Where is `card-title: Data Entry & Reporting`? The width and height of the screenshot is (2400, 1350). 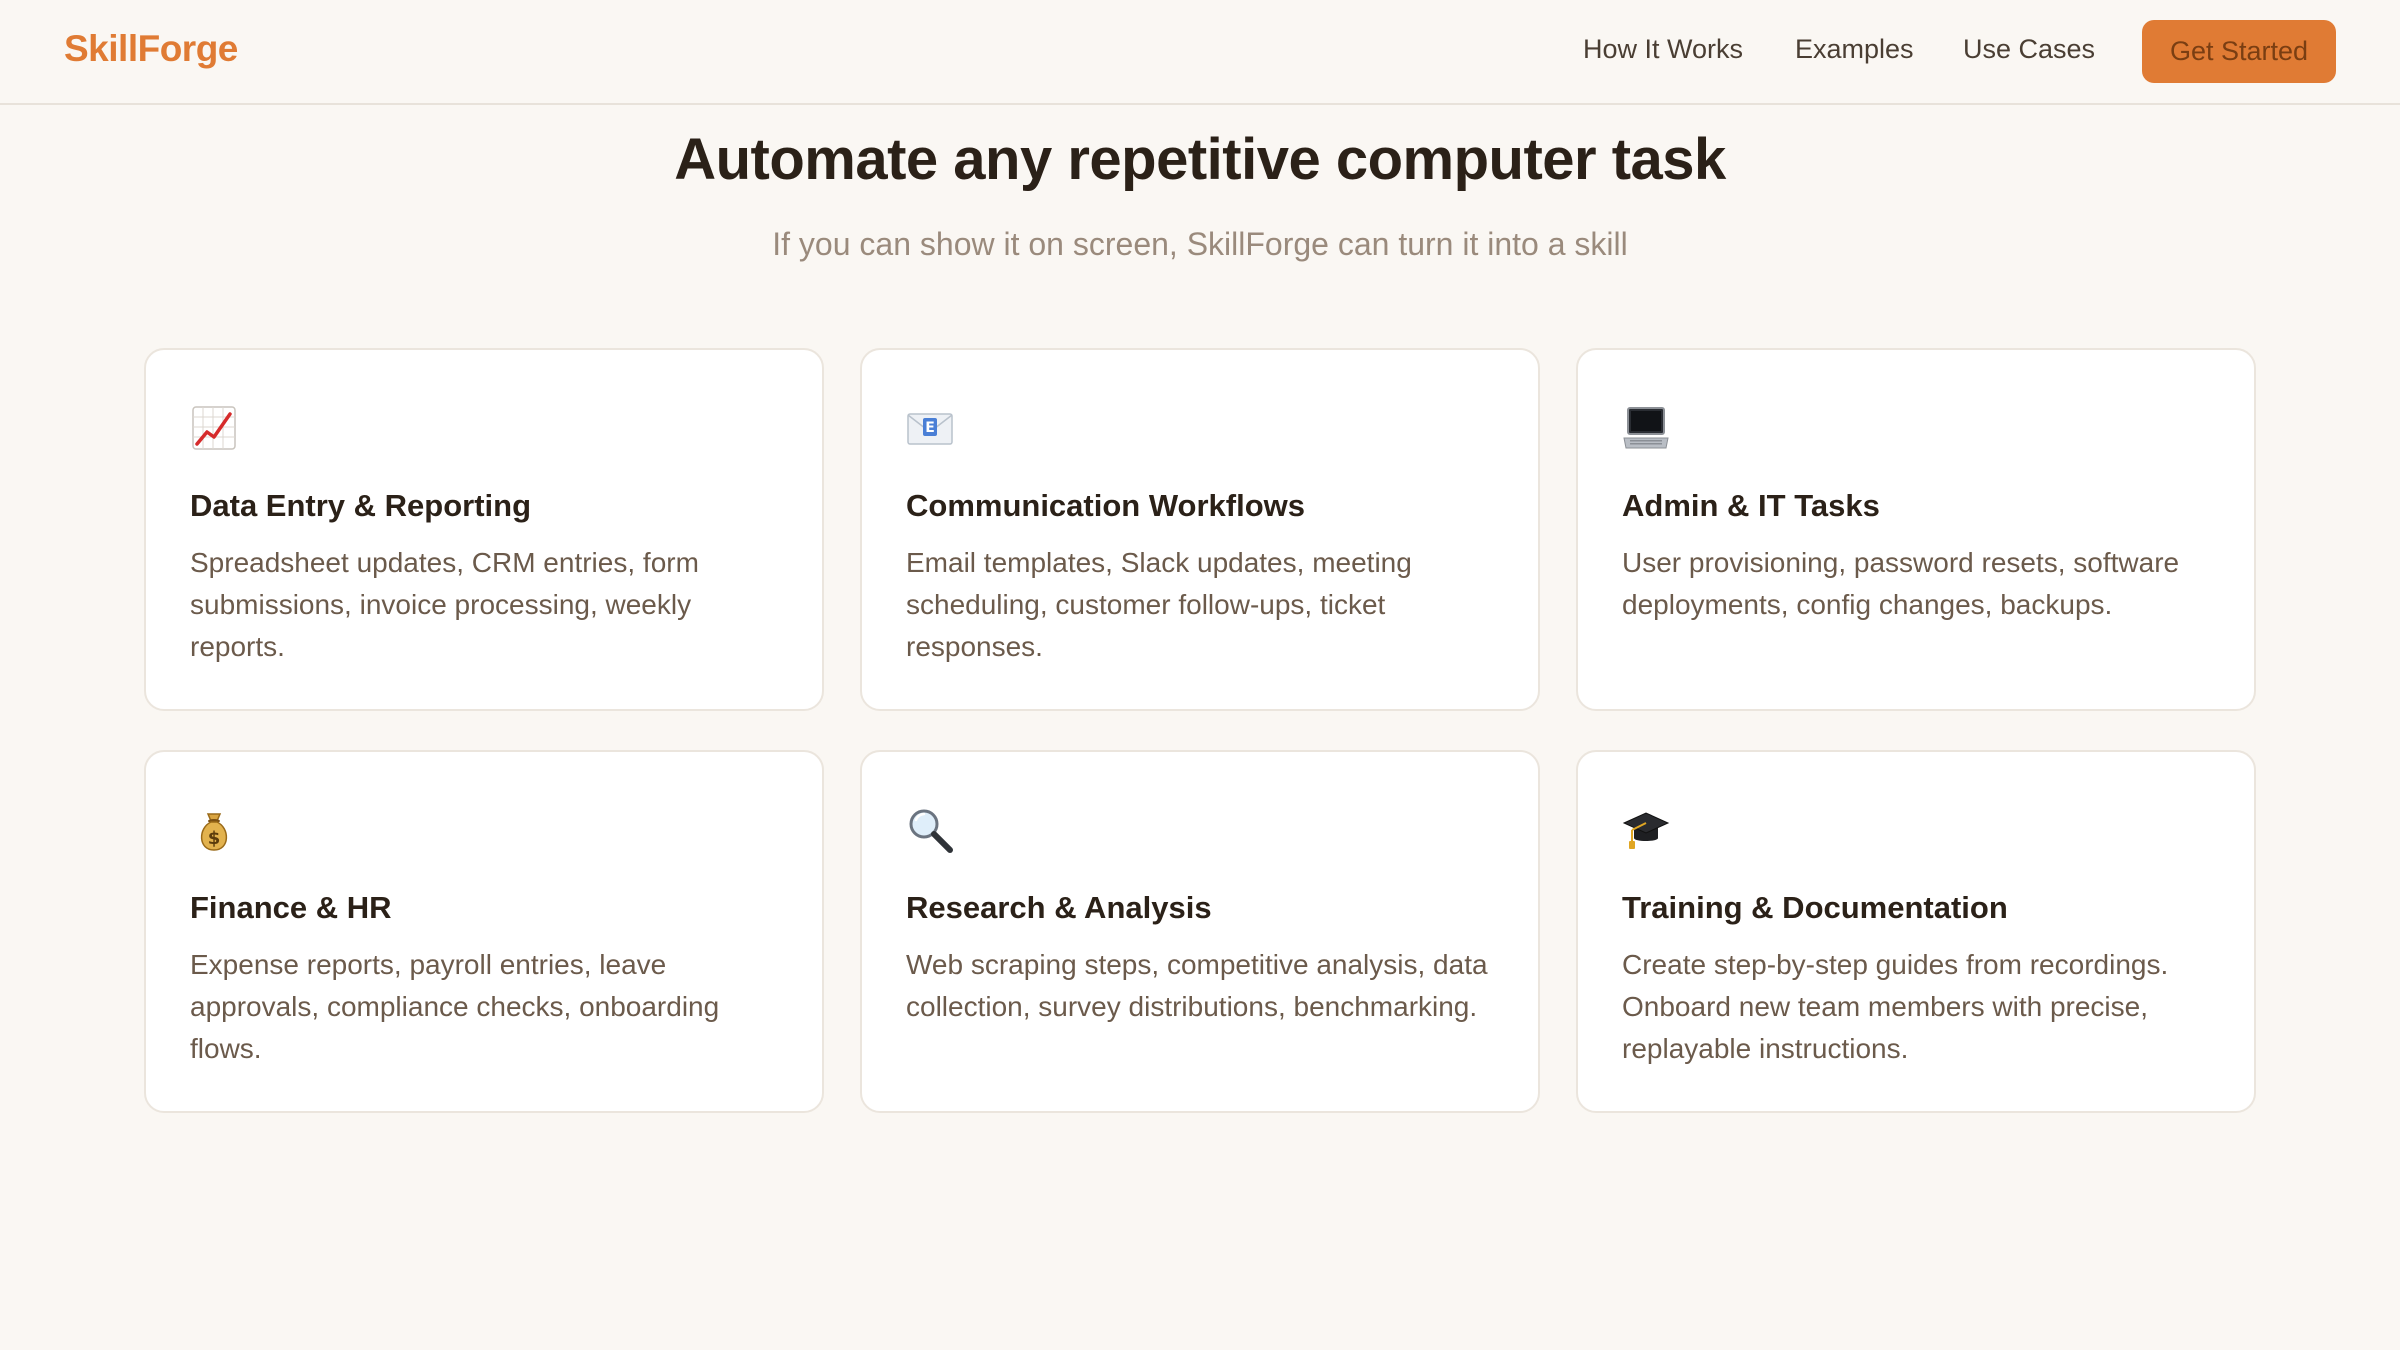
card-title: Data Entry & Reporting is located at coordinates (361, 505).